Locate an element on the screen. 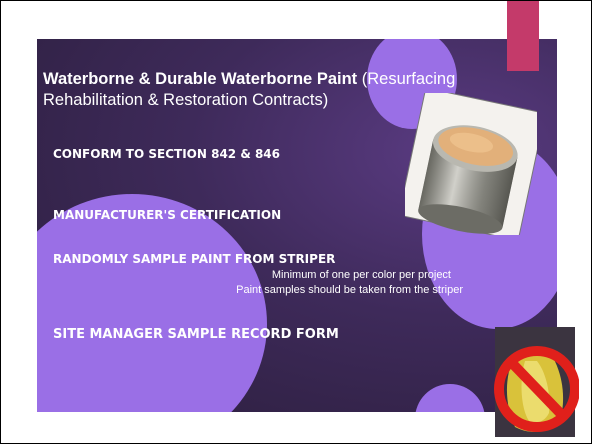 This screenshot has width=592, height=444. accent-bar is located at coordinates (523, 36).